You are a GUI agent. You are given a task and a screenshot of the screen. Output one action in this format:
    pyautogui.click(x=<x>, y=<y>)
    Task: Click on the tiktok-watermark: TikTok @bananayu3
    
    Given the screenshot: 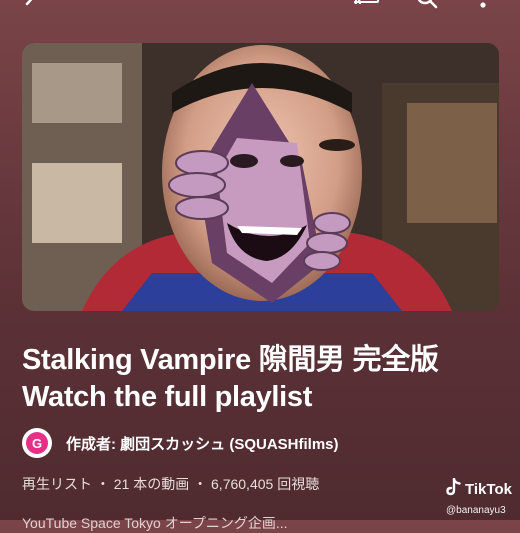 What is the action you would take?
    pyautogui.click(x=483, y=496)
    